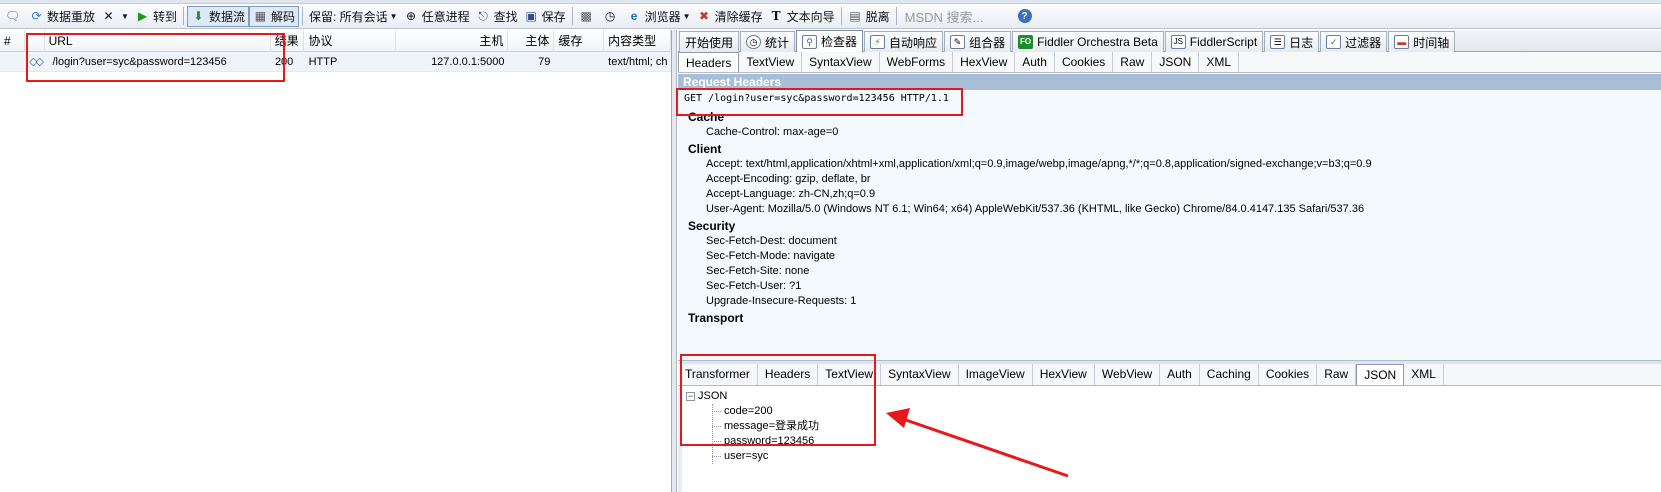 Image resolution: width=1661 pixels, height=492 pixels. What do you see at coordinates (841, 62) in the screenshot?
I see `request-tab-syntaxview: SyntaxView` at bounding box center [841, 62].